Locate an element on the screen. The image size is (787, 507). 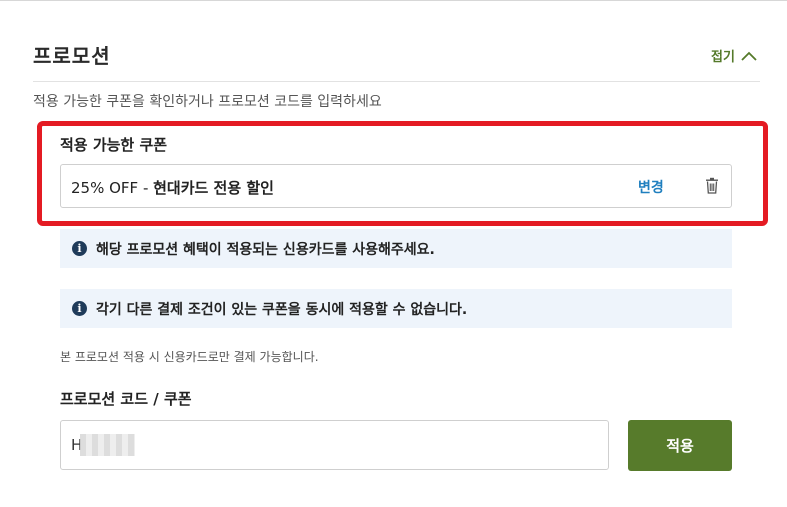
duplicate-coupon-notice: i 각기 다른 결제 조건이 있는 쿠폰을 동시에 적용할 수 없습니다. is located at coordinates (396, 308).